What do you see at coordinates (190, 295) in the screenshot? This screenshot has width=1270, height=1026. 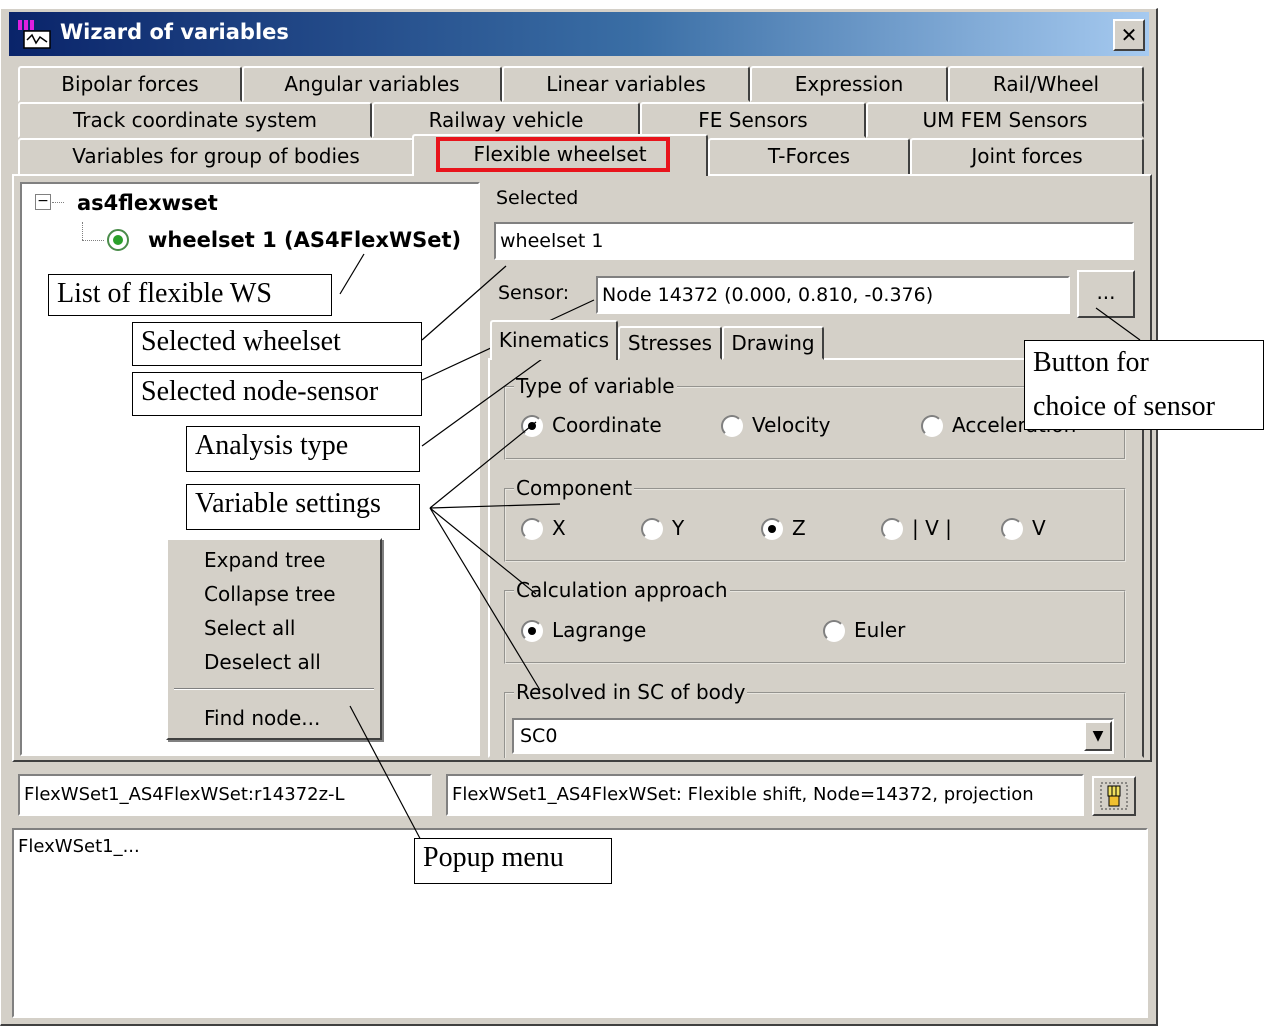 I see `callout-list-of-flexible-ws: List of flexible WS` at bounding box center [190, 295].